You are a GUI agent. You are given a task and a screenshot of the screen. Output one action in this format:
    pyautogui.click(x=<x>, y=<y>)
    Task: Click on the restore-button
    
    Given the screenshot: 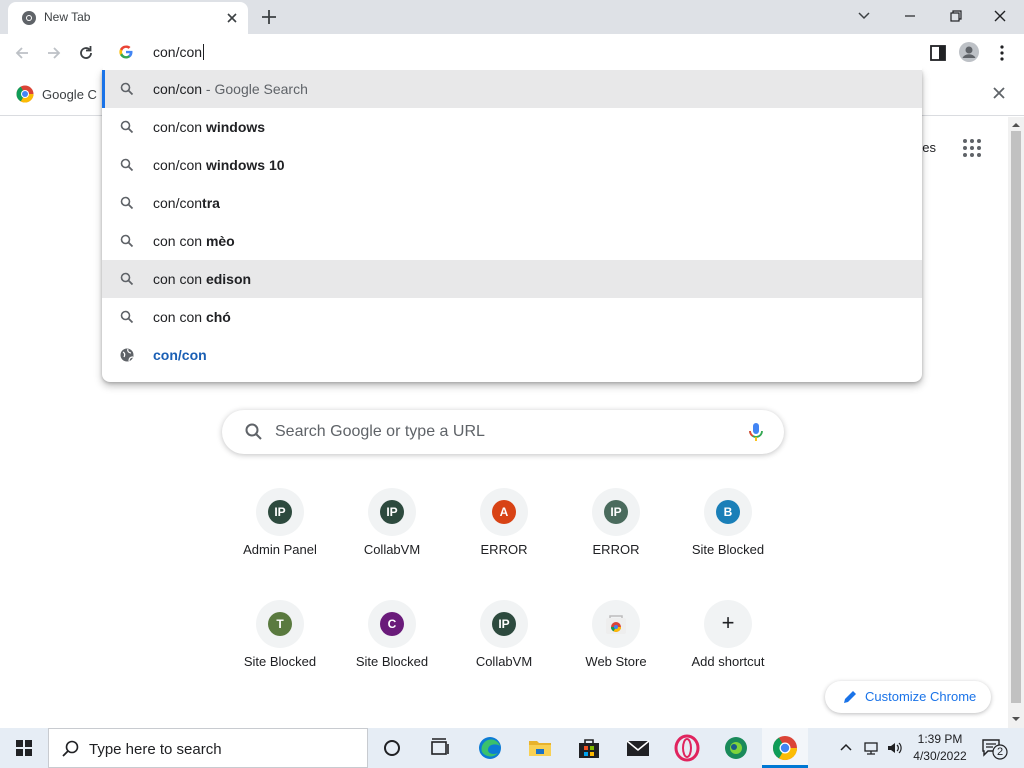 What is the action you would take?
    pyautogui.click(x=956, y=16)
    